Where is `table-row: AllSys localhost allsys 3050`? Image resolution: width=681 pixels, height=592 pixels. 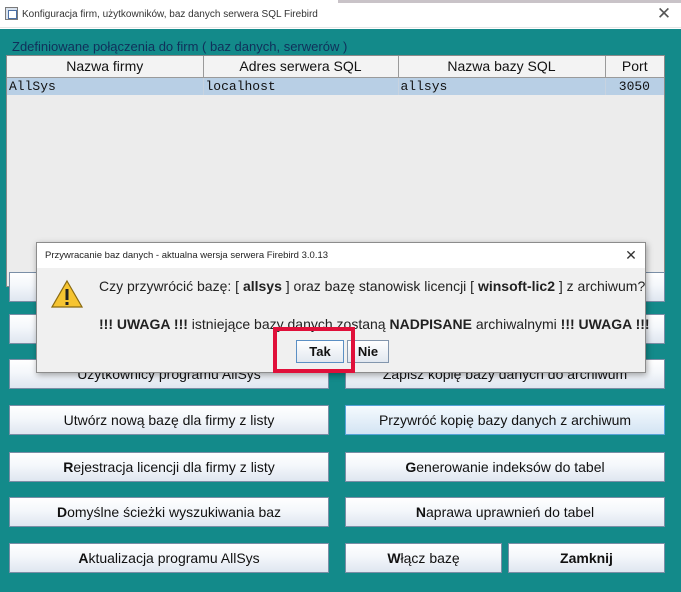 table-row: AllSys localhost allsys 3050 is located at coordinates (335, 86).